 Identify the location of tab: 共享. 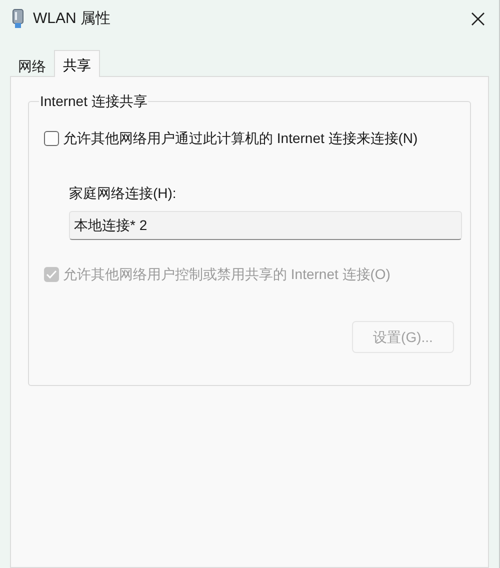
(77, 63).